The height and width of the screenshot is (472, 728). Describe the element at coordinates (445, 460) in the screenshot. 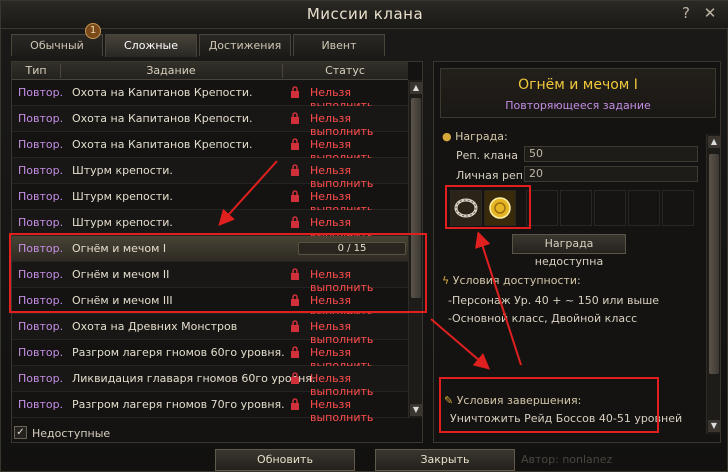

I see `close-button: Закрыть` at that location.